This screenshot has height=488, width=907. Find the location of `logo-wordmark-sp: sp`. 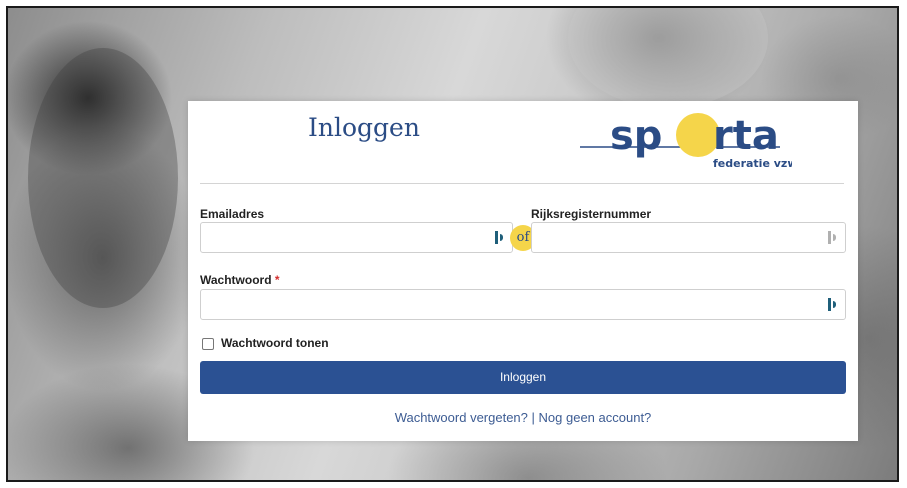

logo-wordmark-sp: sp is located at coordinates (636, 136).